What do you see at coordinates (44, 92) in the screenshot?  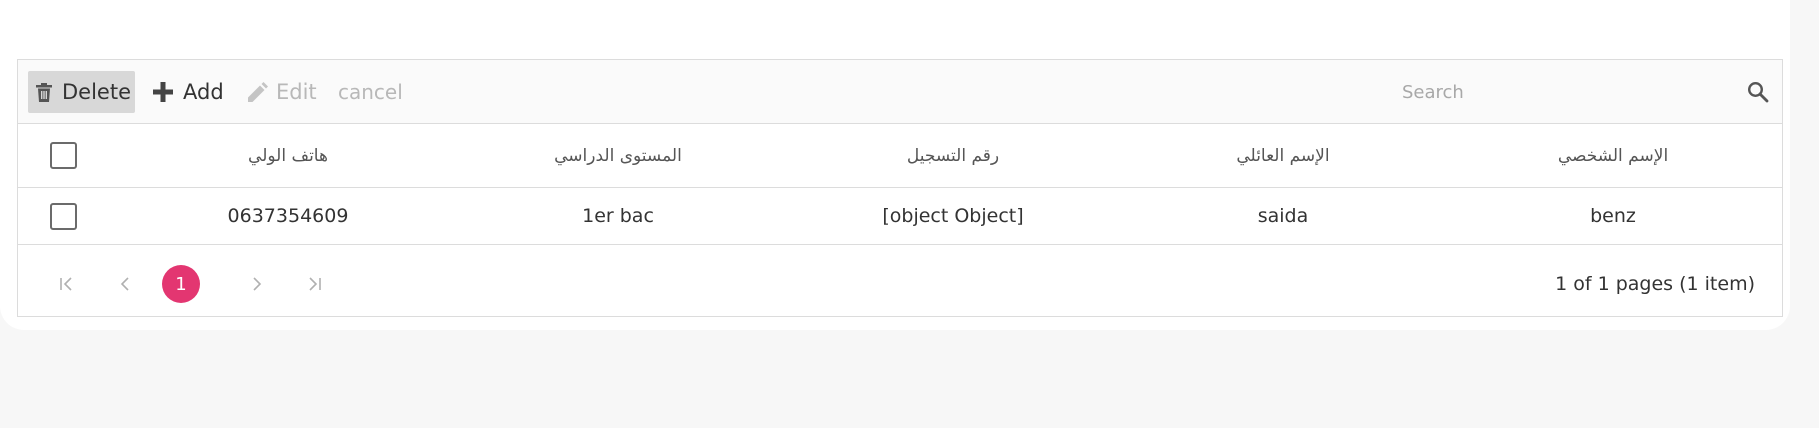 I see `trash-icon` at bounding box center [44, 92].